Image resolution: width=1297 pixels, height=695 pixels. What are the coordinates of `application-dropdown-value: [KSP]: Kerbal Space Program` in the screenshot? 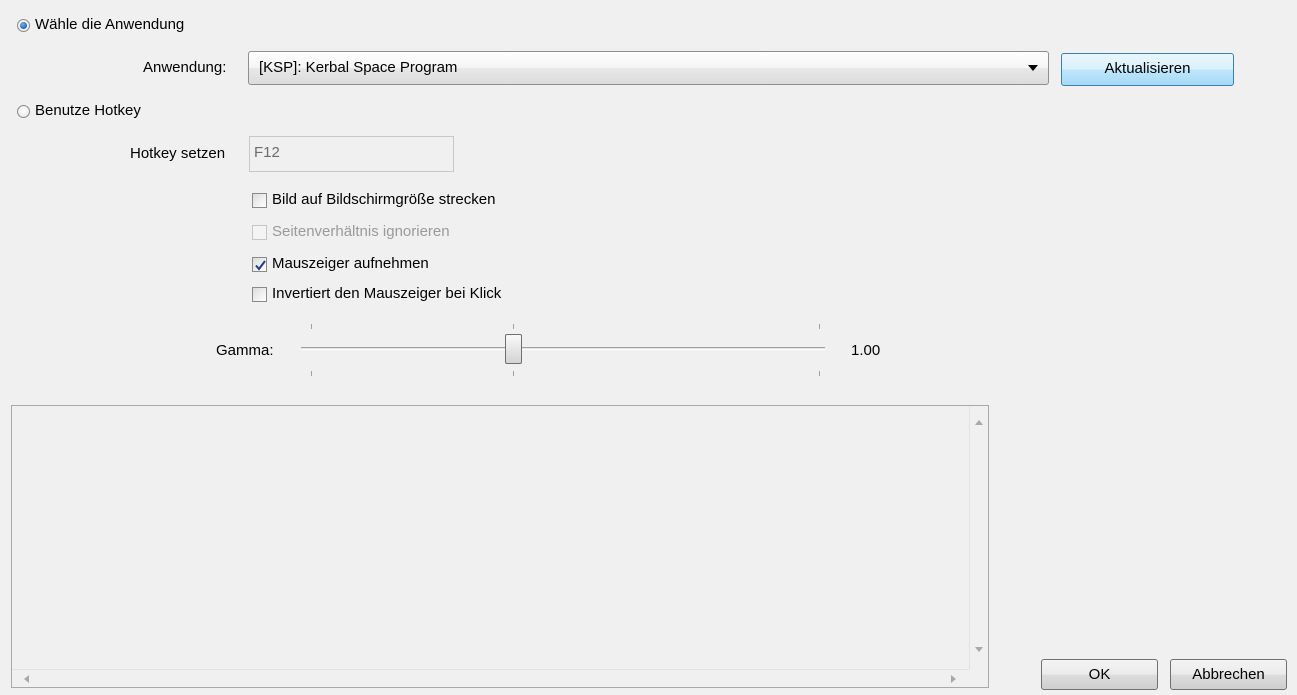 It's located at (358, 67).